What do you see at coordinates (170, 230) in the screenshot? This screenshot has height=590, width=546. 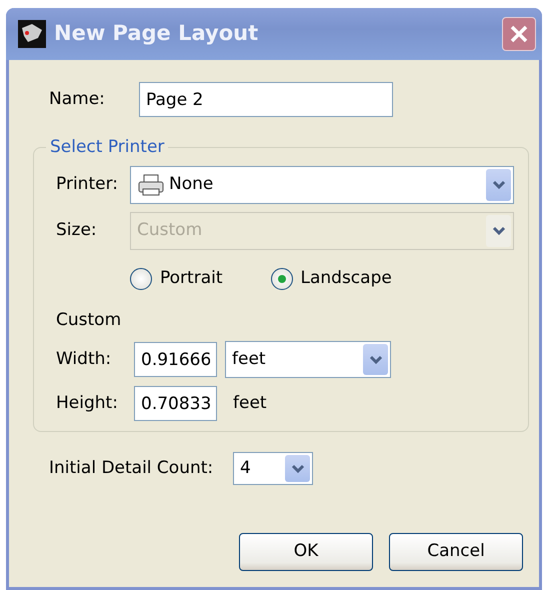 I see `dropdown-value: Custom` at bounding box center [170, 230].